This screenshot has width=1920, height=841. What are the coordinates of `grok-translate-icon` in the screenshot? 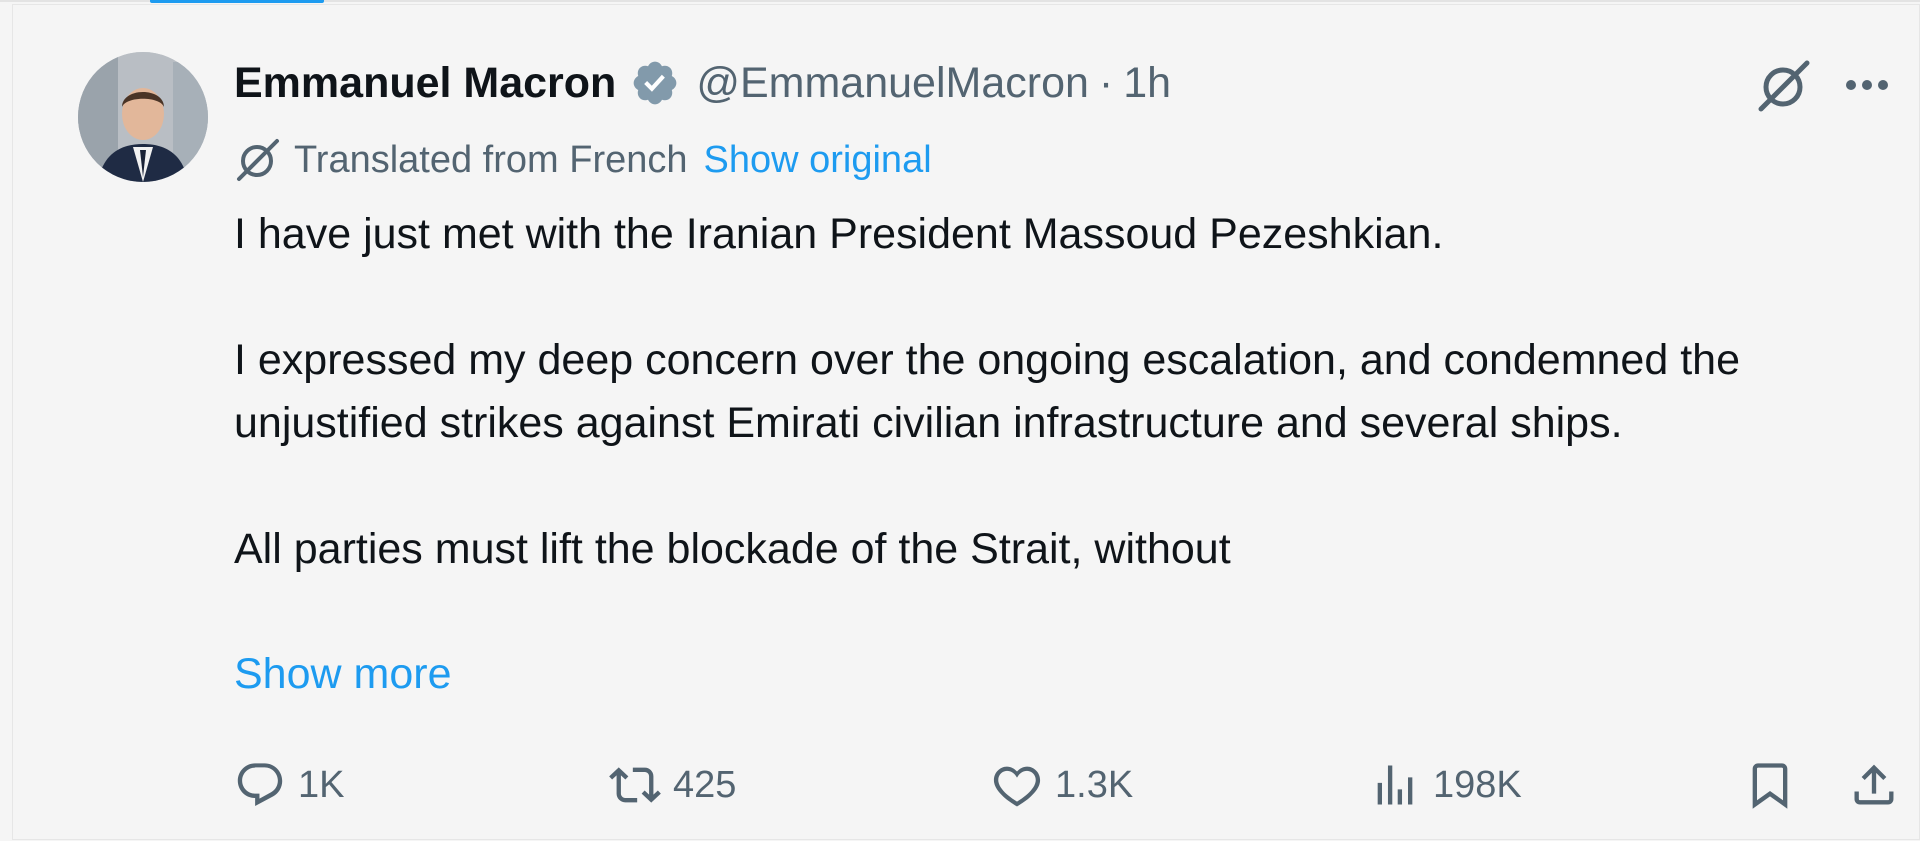 It's located at (258, 160).